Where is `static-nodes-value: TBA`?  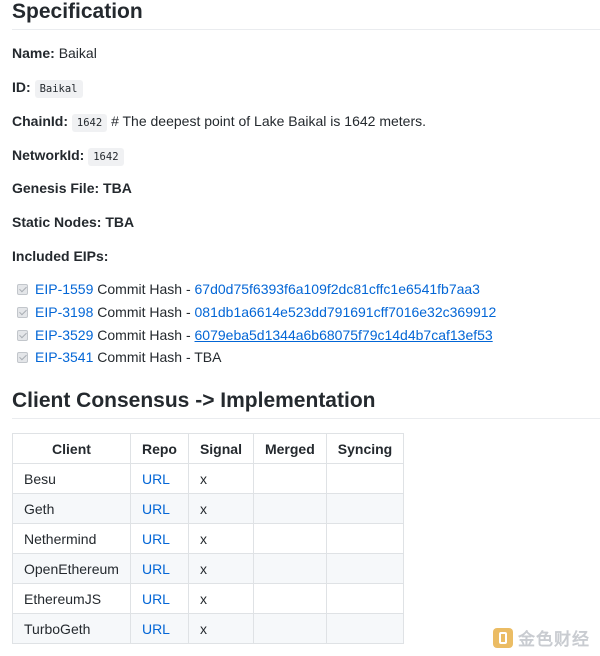
static-nodes-value: TBA is located at coordinates (120, 222).